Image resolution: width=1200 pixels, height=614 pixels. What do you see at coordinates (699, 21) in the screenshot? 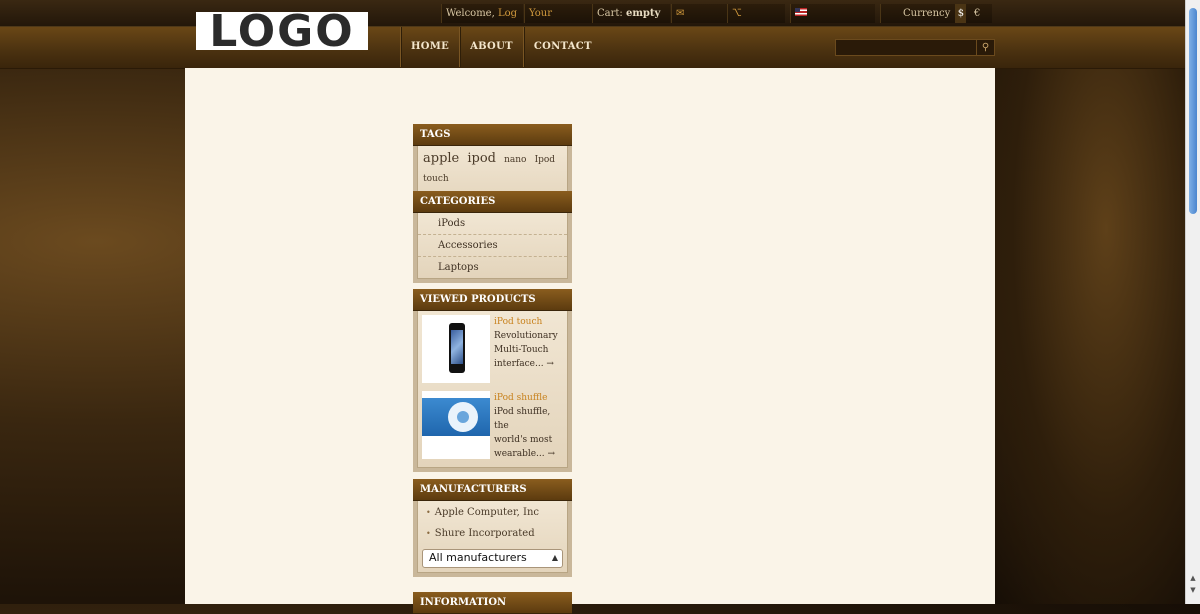
I see `contact-area: ✉ contact` at bounding box center [699, 21].